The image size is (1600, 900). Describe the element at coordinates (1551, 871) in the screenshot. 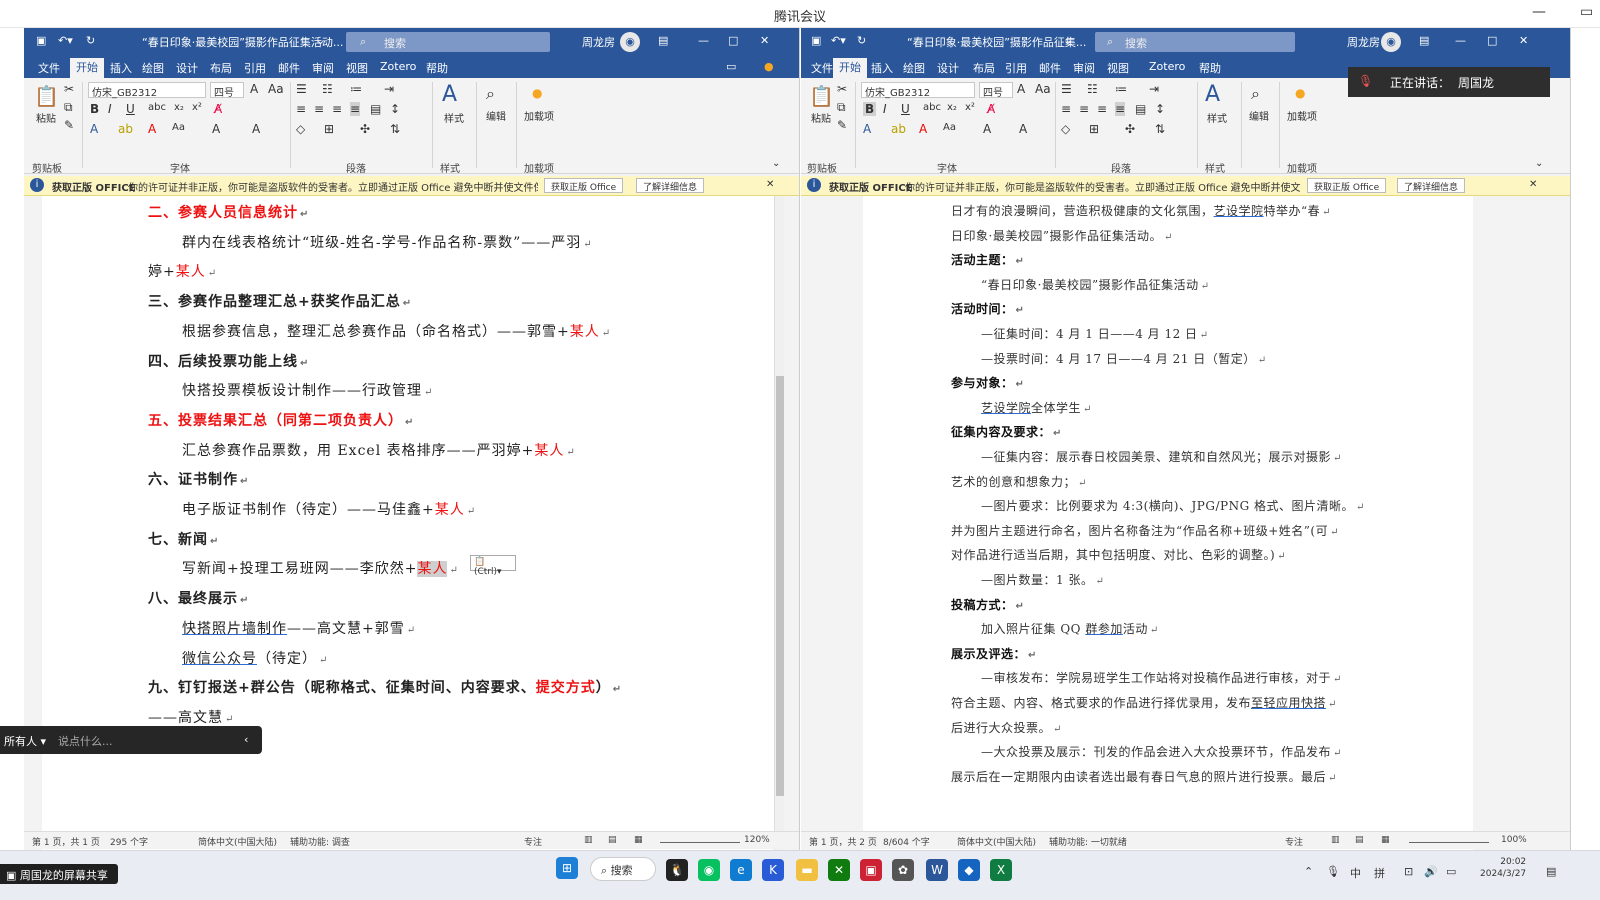

I see `notification-icon: ▤` at that location.